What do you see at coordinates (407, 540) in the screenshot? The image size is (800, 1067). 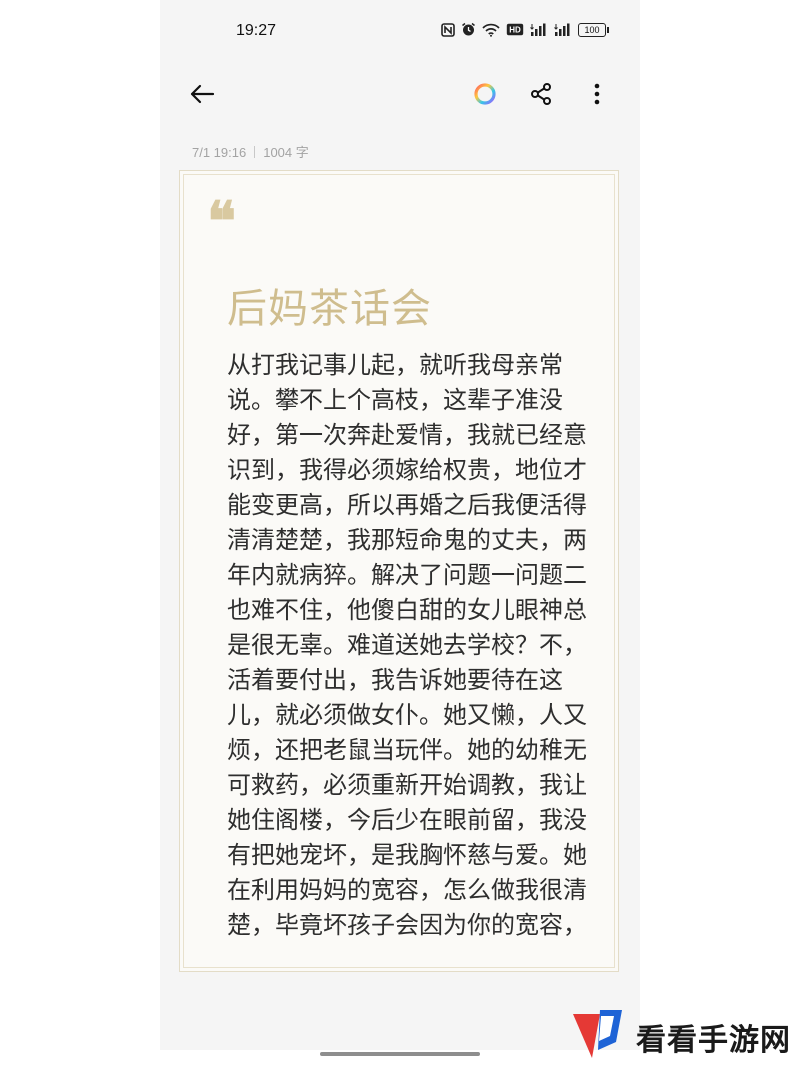 I see `body-line: 清清楚楚，我那短命鬼的丈夫，两` at bounding box center [407, 540].